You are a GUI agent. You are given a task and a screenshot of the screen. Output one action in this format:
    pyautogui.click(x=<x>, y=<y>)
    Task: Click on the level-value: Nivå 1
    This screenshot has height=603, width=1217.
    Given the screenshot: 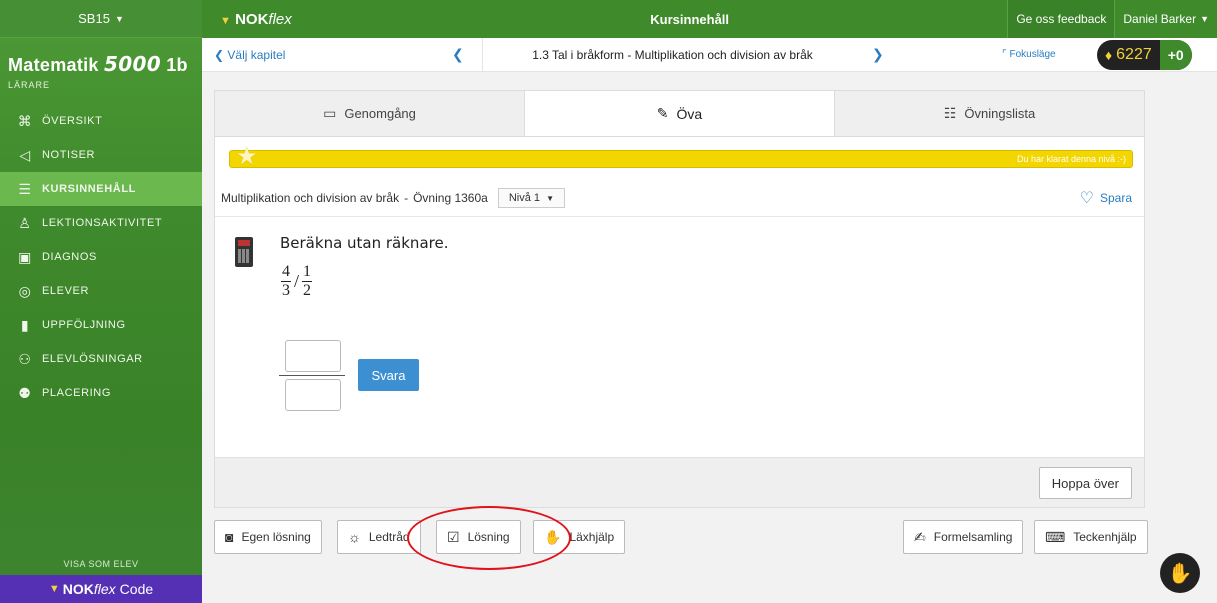 What is the action you would take?
    pyautogui.click(x=524, y=197)
    